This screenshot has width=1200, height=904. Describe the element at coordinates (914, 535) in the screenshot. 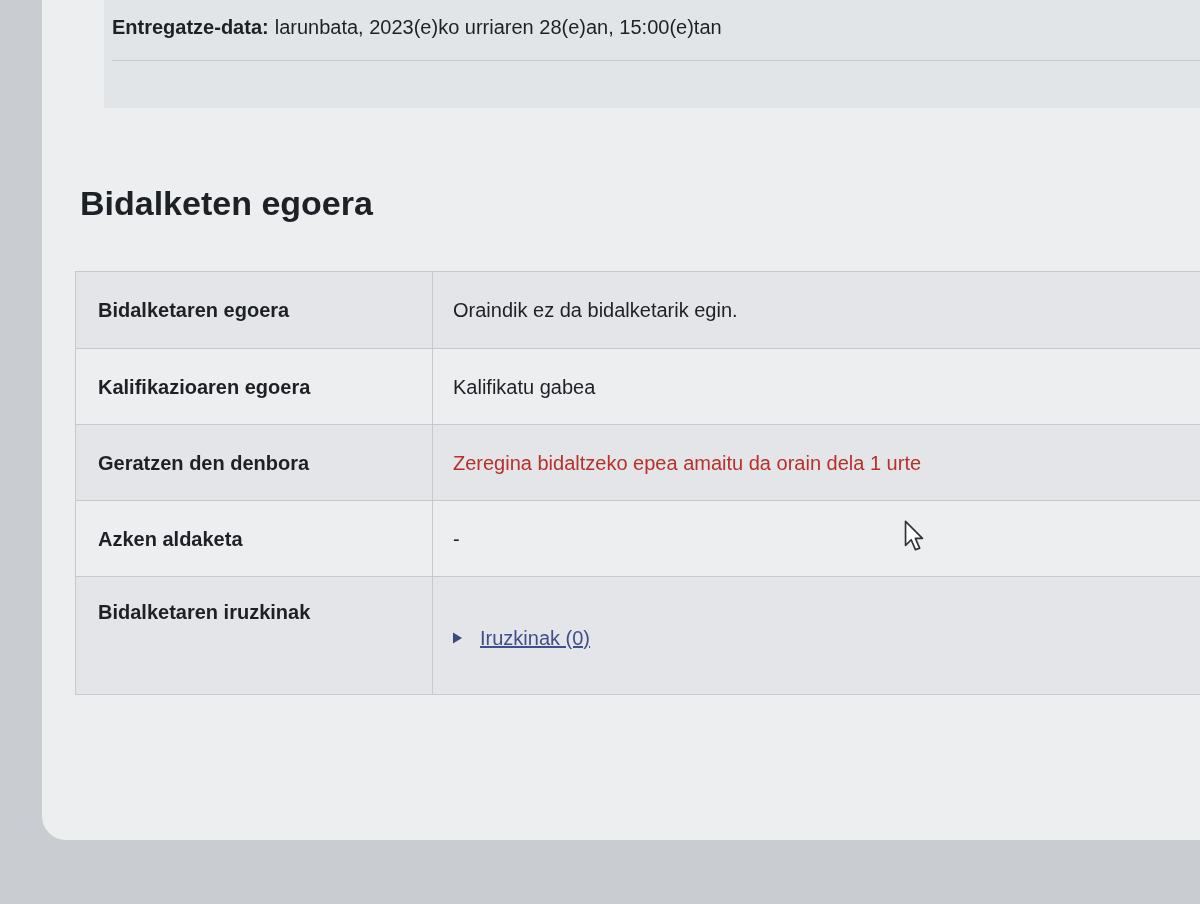

I see `mouse-pointer-icon` at that location.